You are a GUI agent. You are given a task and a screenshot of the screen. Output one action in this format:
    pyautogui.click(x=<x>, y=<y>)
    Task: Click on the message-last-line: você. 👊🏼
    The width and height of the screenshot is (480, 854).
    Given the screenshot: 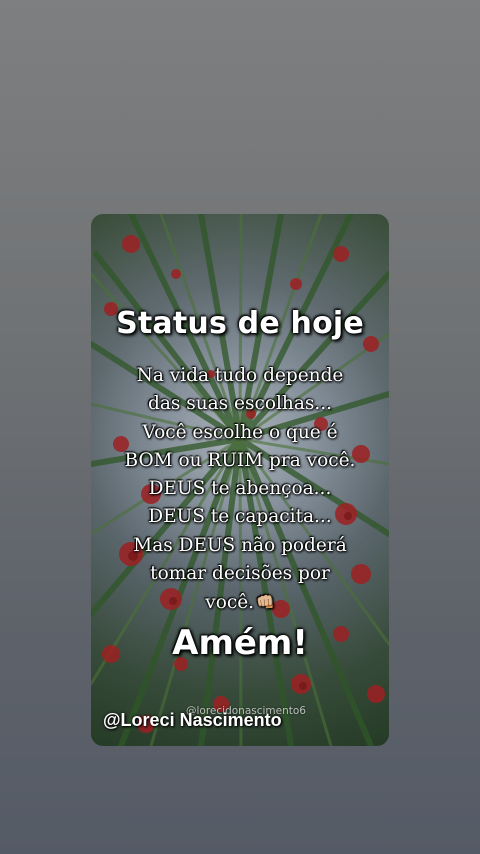 What is the action you would take?
    pyautogui.click(x=240, y=602)
    